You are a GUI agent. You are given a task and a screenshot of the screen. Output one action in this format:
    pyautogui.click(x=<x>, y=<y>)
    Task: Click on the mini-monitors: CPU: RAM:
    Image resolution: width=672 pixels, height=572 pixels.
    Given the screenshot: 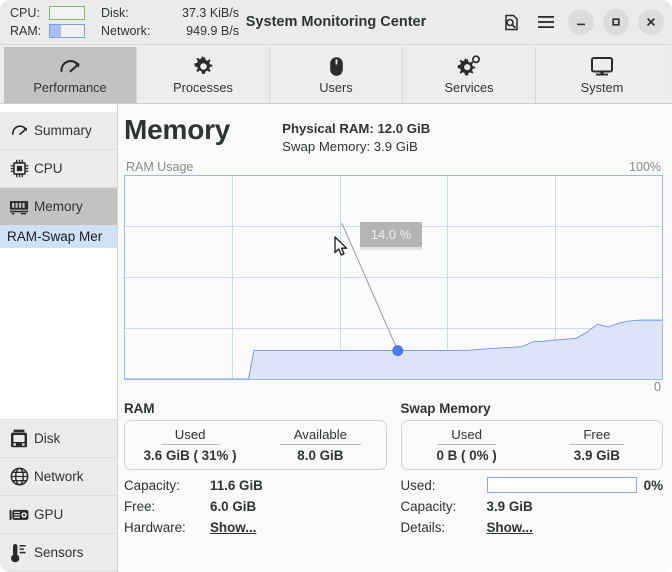 What is the action you would take?
    pyautogui.click(x=47, y=22)
    